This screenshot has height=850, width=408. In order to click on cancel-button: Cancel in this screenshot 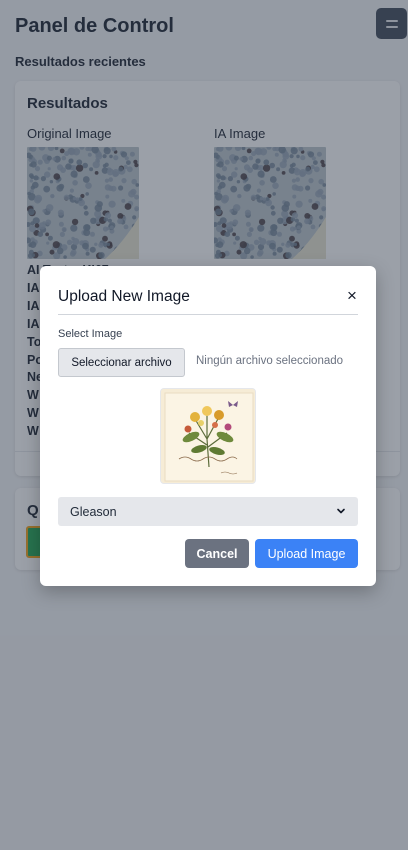, I will do `click(217, 553)`.